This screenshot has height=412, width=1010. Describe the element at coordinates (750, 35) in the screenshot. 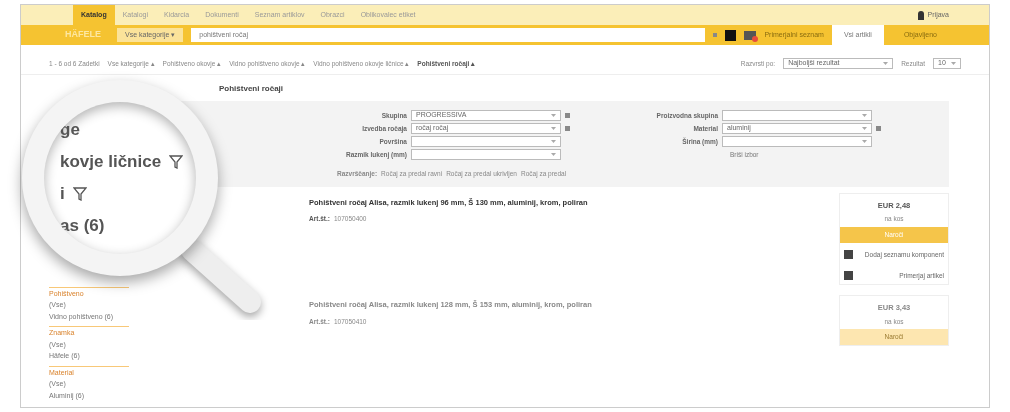

I see `compare-icon` at that location.